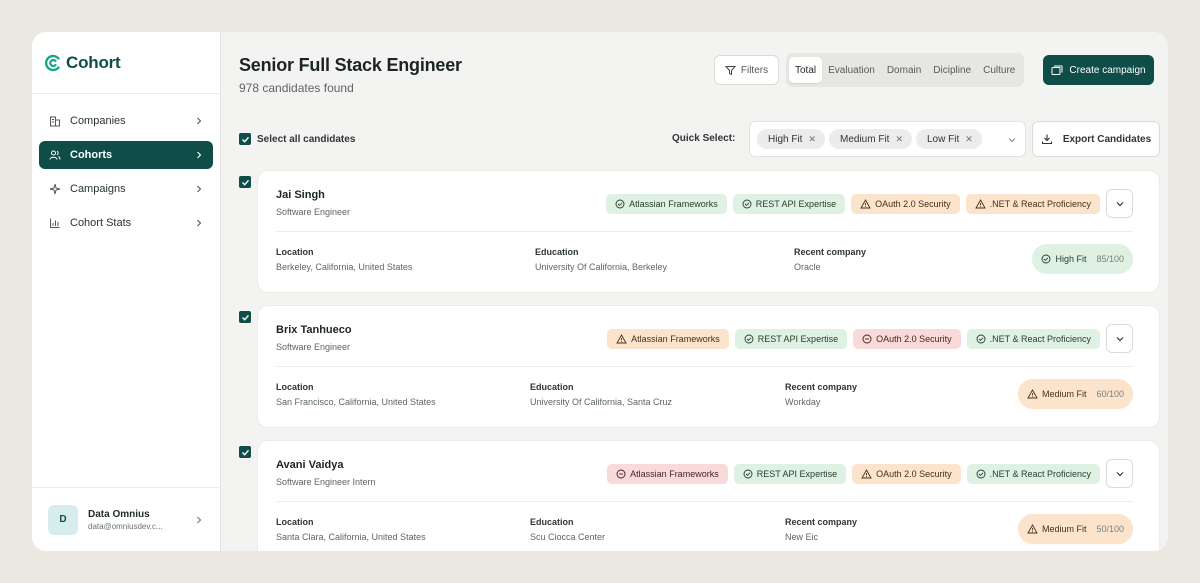 Image resolution: width=1200 pixels, height=583 pixels. Describe the element at coordinates (55, 223) in the screenshot. I see `bar-chart-icon` at that location.